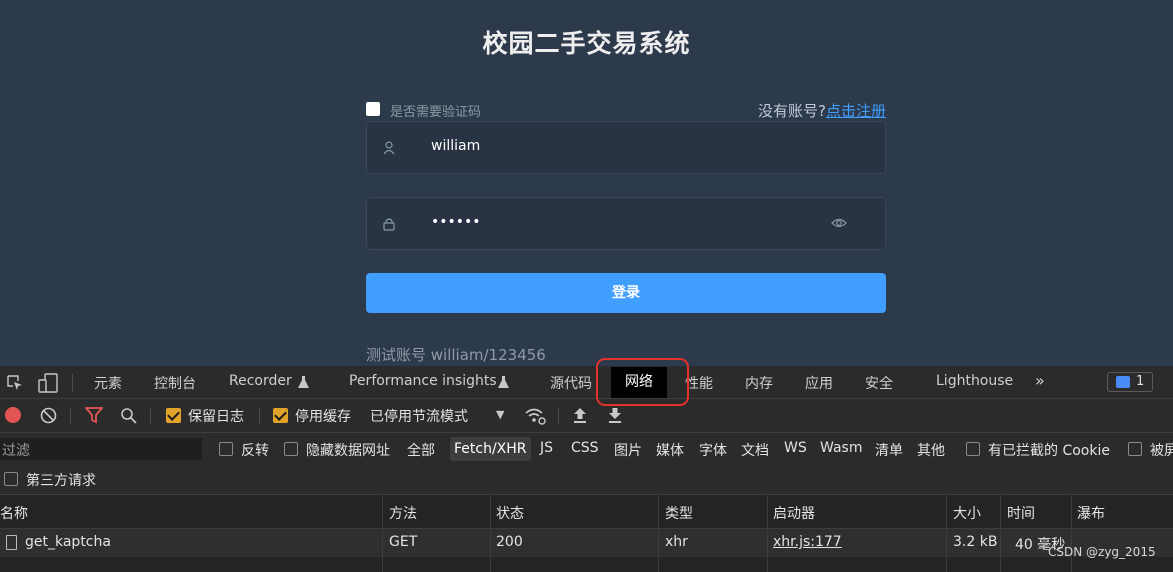  Describe the element at coordinates (173, 415) in the screenshot. I see `preserve-log-checkbox` at that location.